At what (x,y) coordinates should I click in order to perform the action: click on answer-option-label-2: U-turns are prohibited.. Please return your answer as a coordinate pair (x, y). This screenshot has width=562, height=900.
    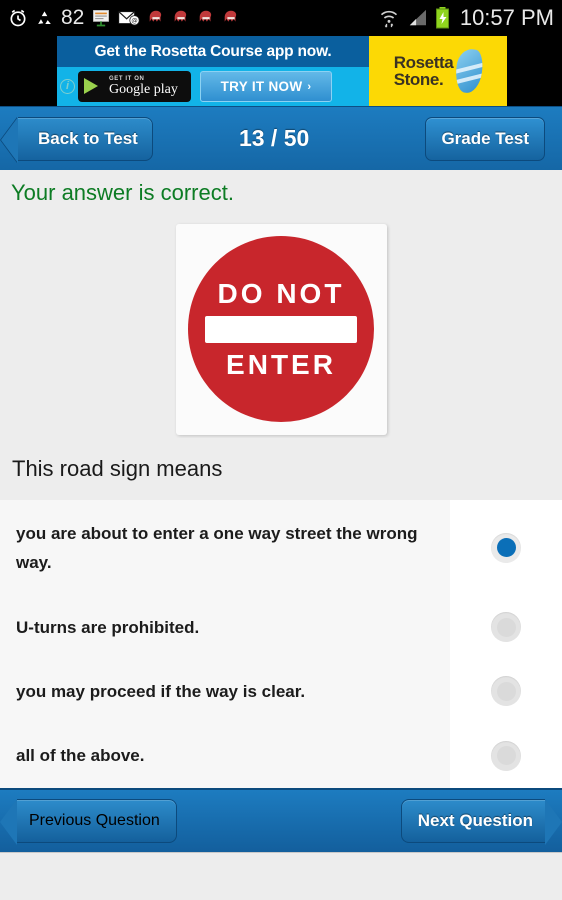
    Looking at the image, I should click on (108, 627).